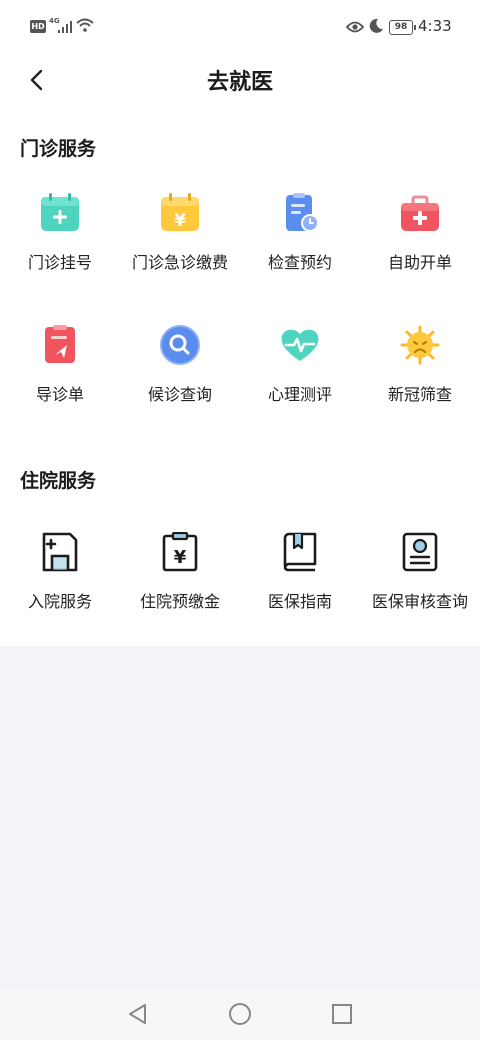 This screenshot has height=1040, width=480. I want to click on guide-sheet-button: 导诊单, so click(60, 380).